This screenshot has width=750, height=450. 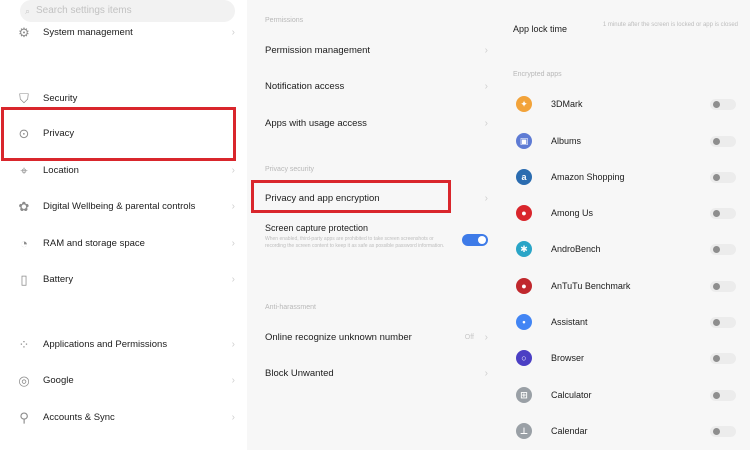 What do you see at coordinates (94, 243) in the screenshot?
I see `sidebar-item-label: RAM and storage space` at bounding box center [94, 243].